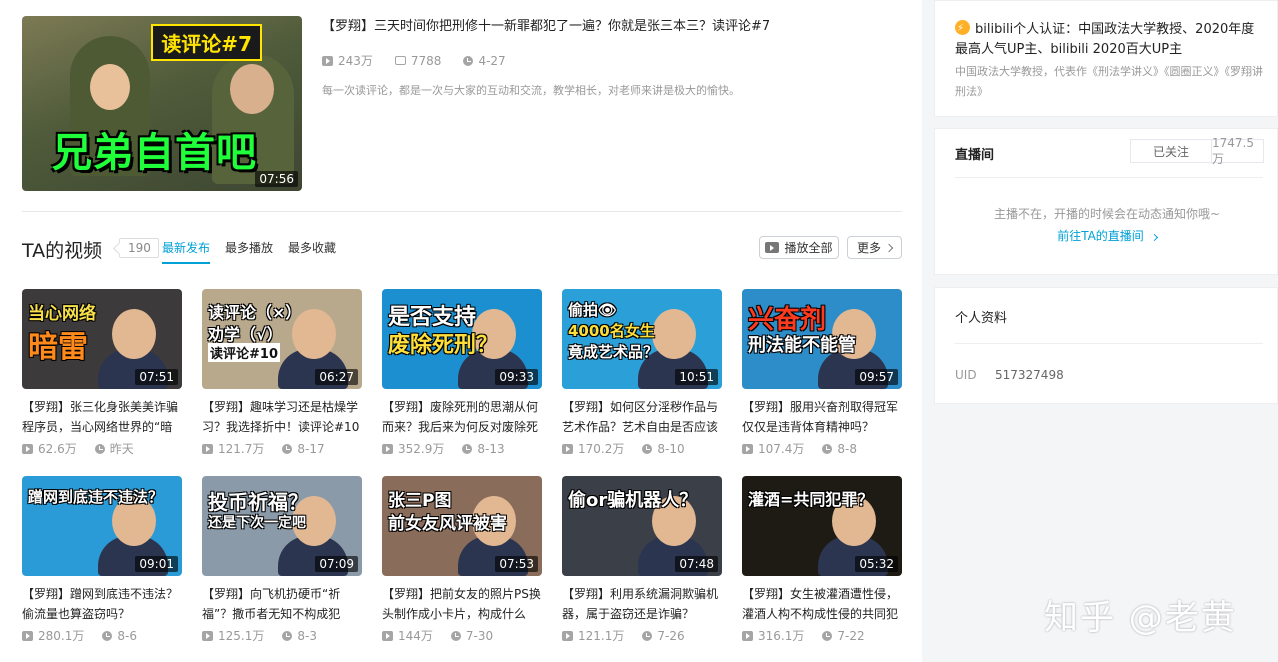  I want to click on thumbnail-text: 张三P图, so click(420, 501).